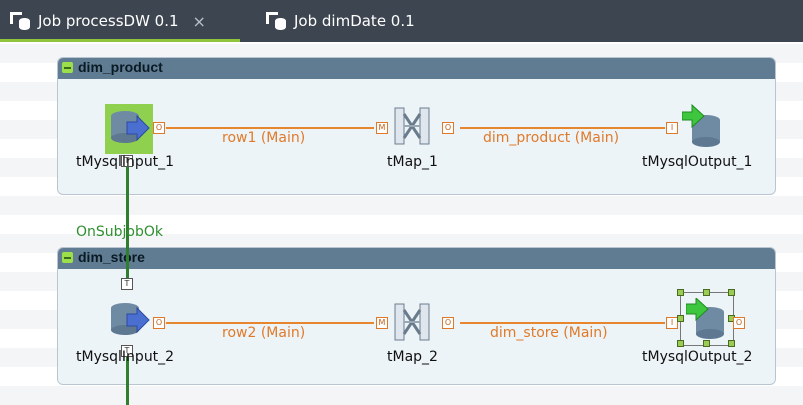 The height and width of the screenshot is (405, 803). I want to click on component-label: tMap_2, so click(412, 357).